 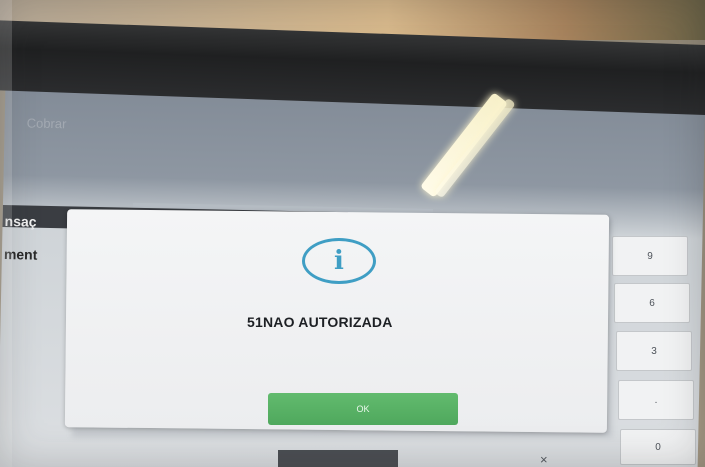 I want to click on ok-button: OK, so click(x=363, y=409).